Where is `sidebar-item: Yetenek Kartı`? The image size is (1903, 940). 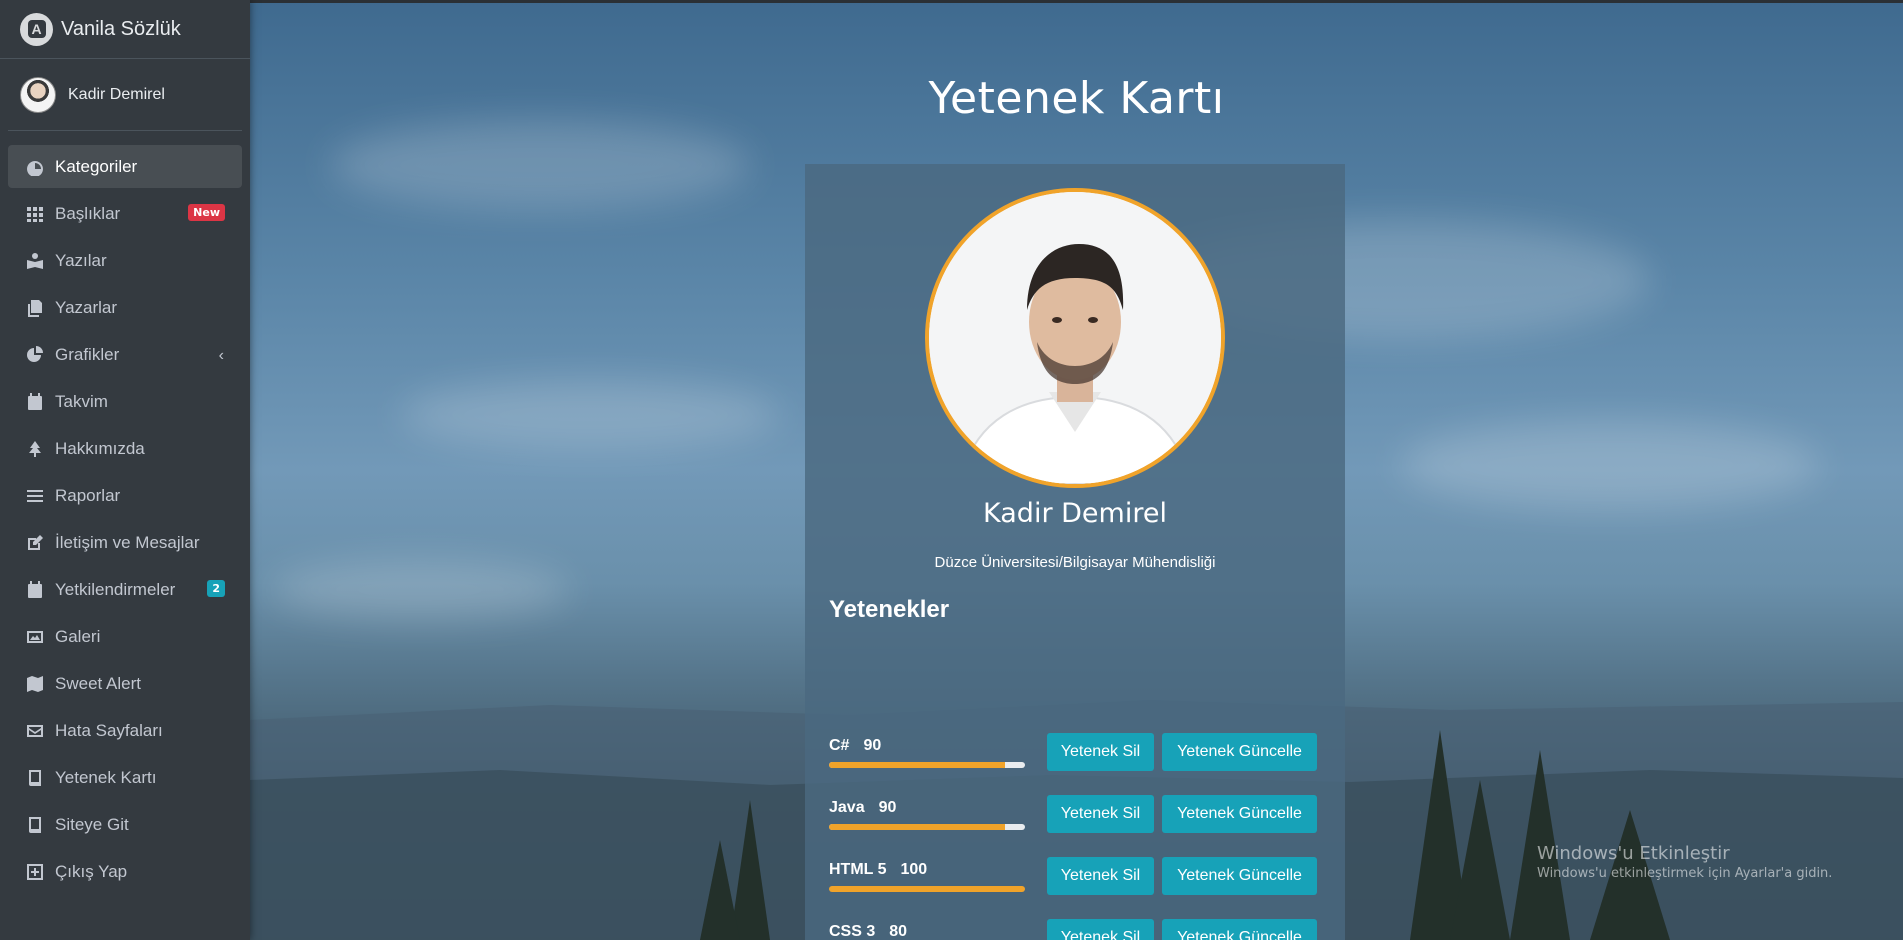
sidebar-item: Yetenek Kartı is located at coordinates (125, 777).